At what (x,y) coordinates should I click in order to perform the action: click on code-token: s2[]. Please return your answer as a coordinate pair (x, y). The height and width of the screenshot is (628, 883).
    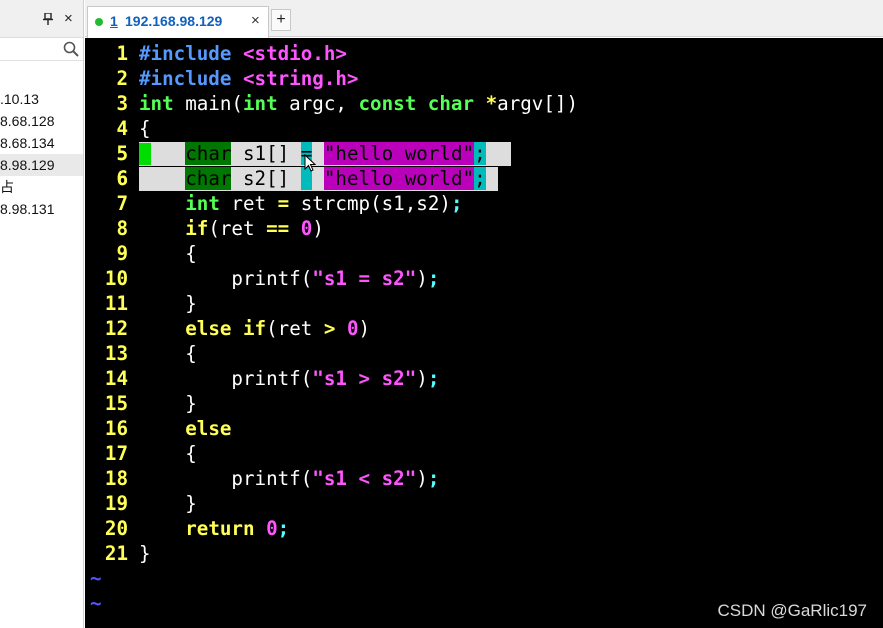
    Looking at the image, I should click on (266, 178).